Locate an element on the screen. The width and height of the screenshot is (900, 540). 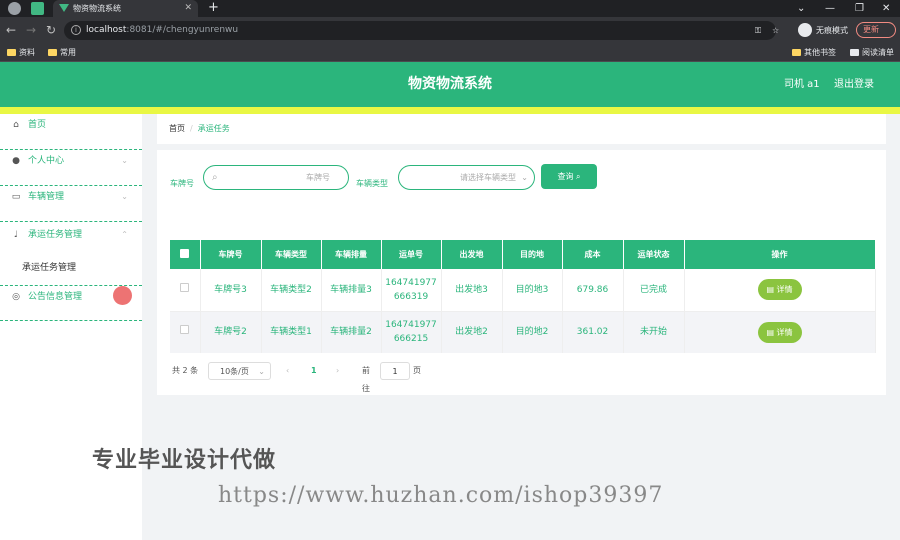
header-accent-bar is located at coordinates (450, 110).